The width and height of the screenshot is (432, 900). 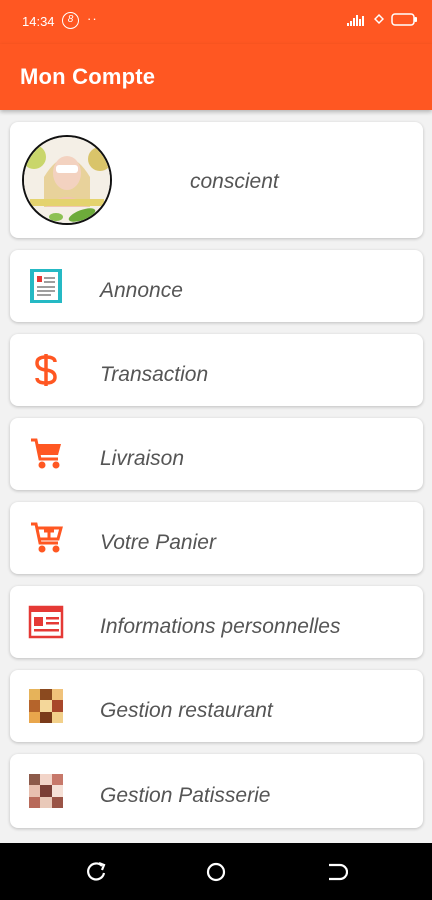 What do you see at coordinates (97, 872) in the screenshot?
I see `recent-apps-icon` at bounding box center [97, 872].